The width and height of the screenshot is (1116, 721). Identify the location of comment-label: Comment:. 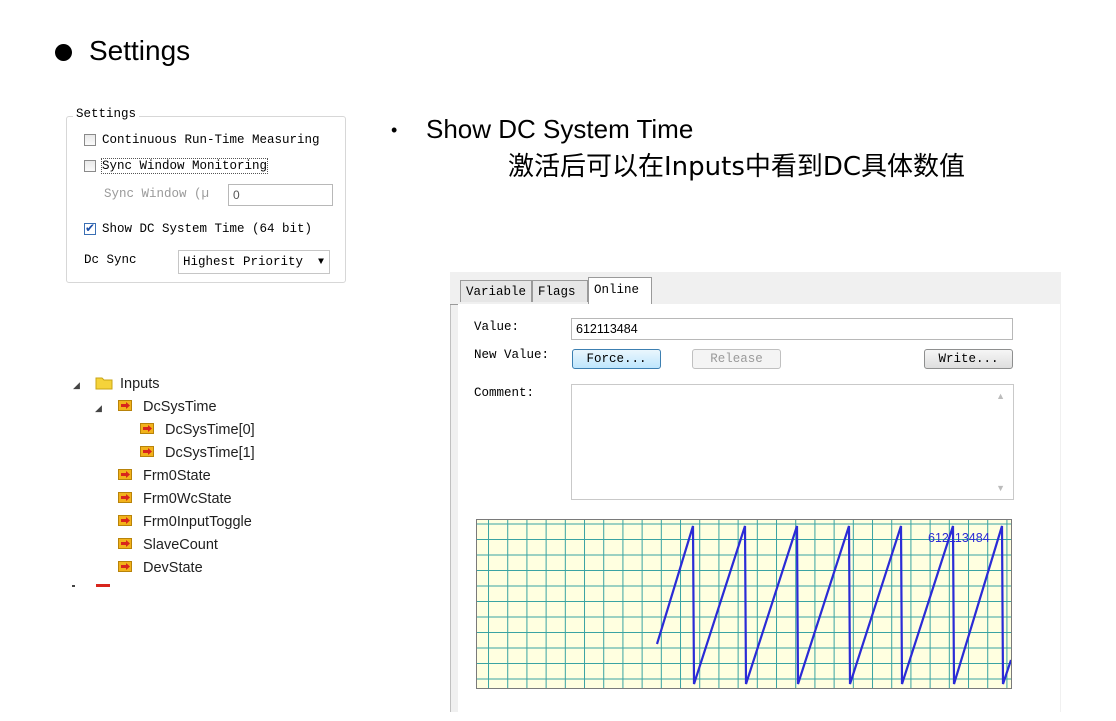
(504, 393).